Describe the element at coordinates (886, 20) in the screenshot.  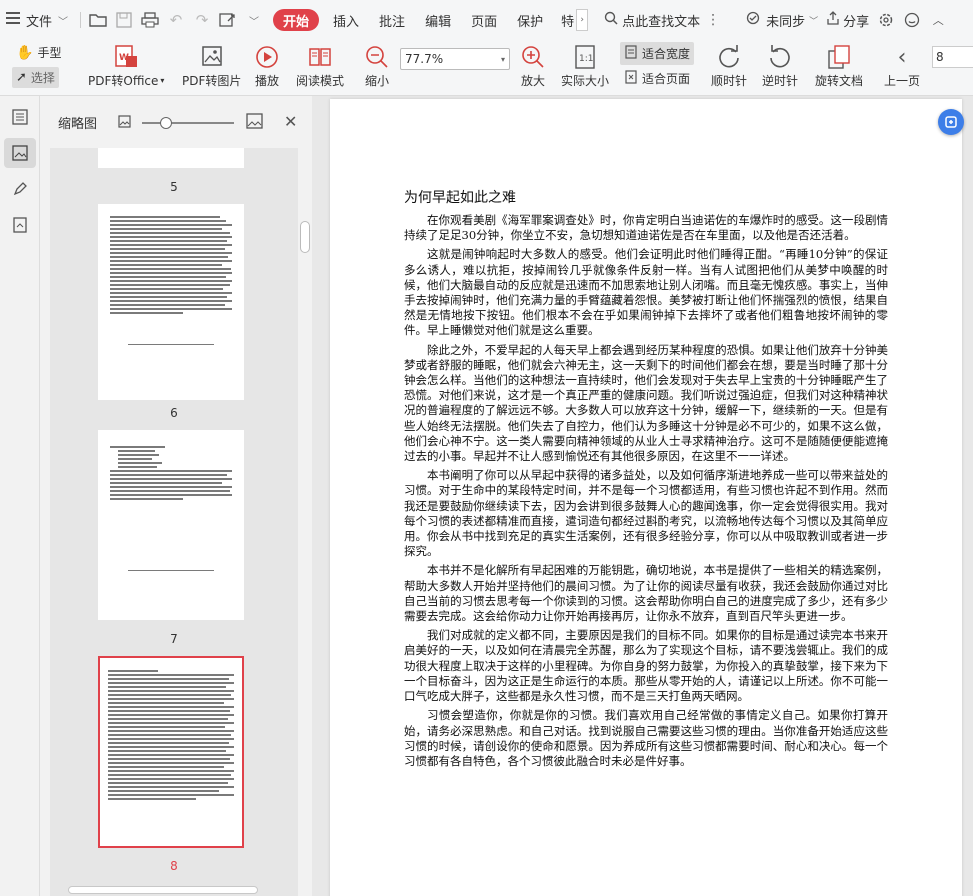
I see `settings-icon` at that location.